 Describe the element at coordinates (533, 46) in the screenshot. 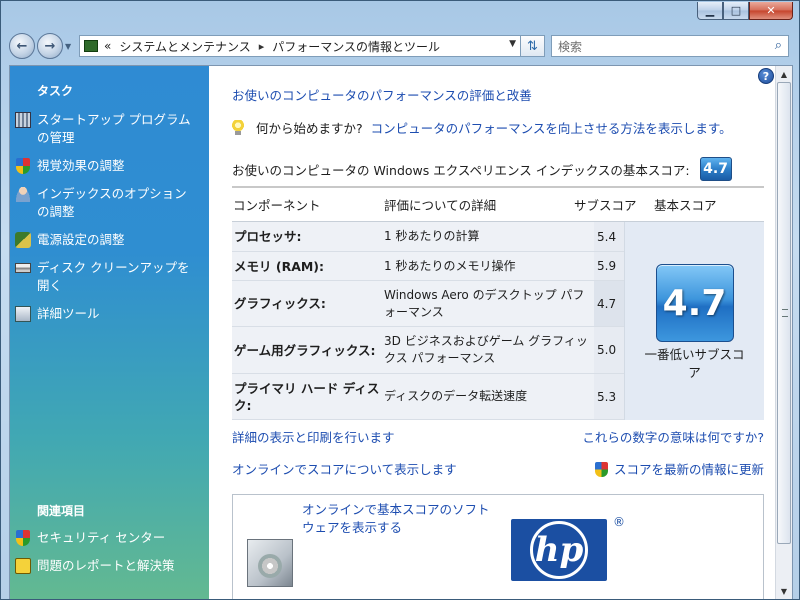

I see `refresh-button: ⇅` at that location.